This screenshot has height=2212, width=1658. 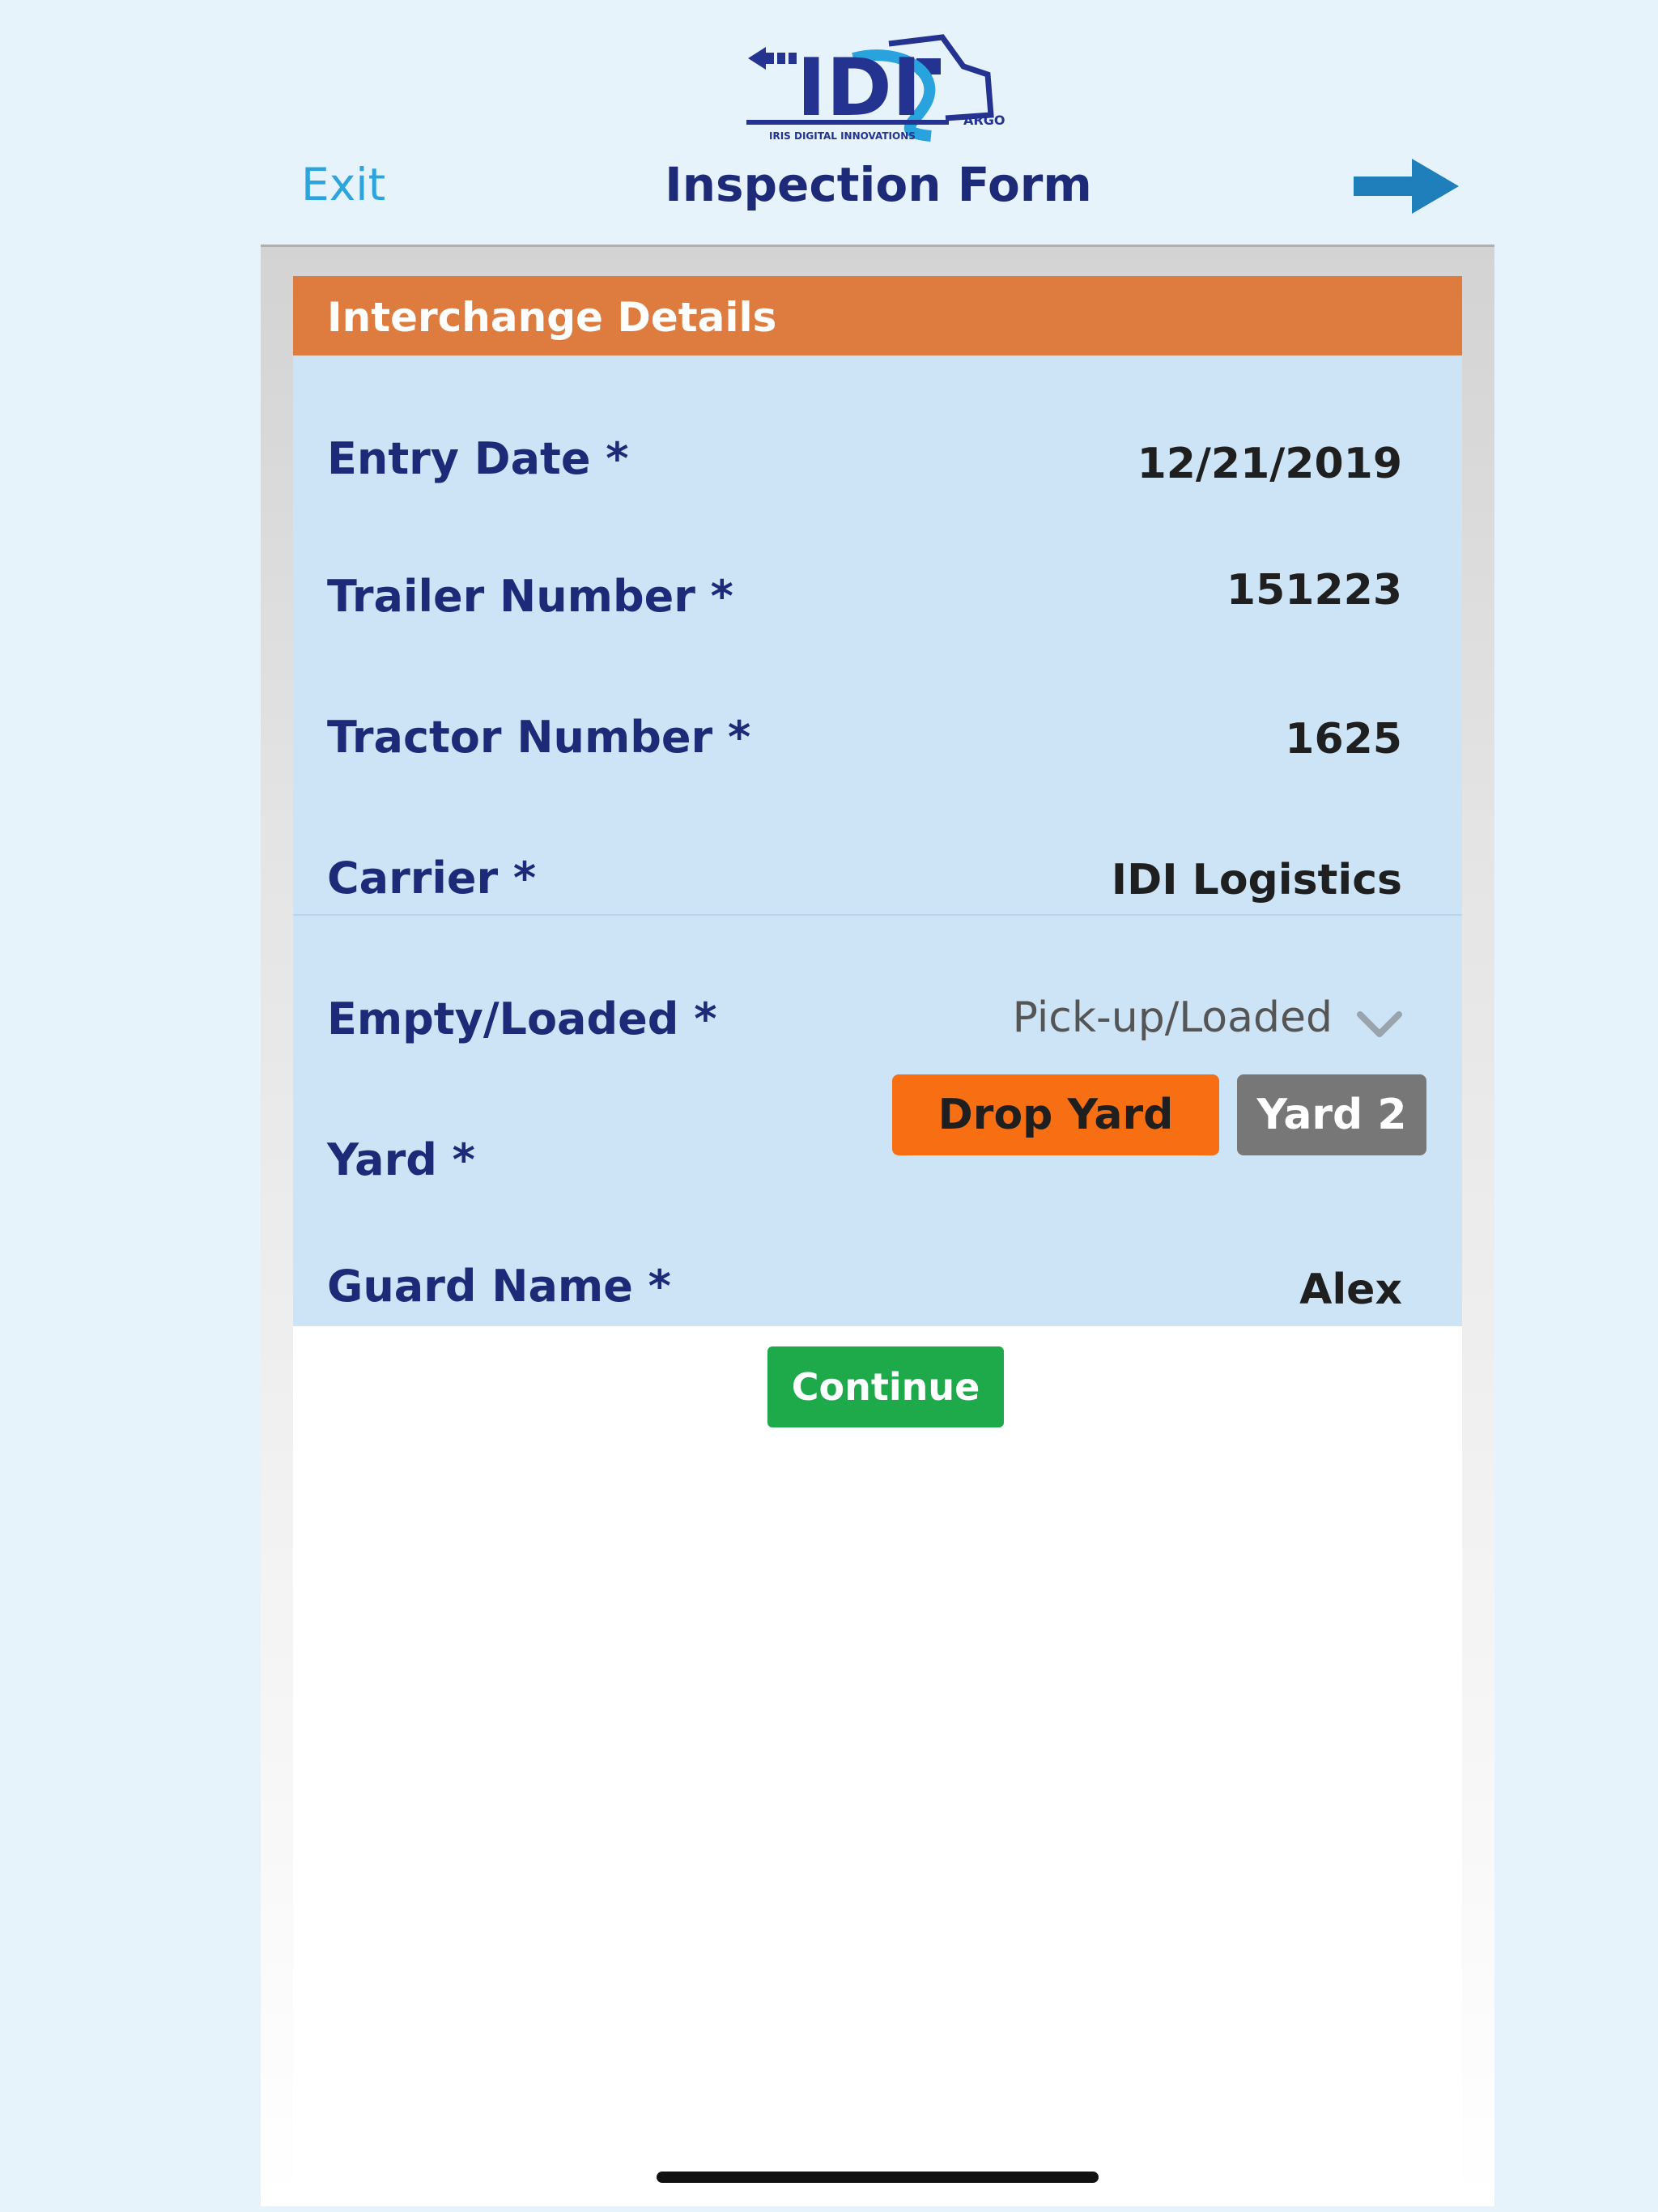 What do you see at coordinates (478, 459) in the screenshot?
I see `entry-date-label: Entry Date *` at bounding box center [478, 459].